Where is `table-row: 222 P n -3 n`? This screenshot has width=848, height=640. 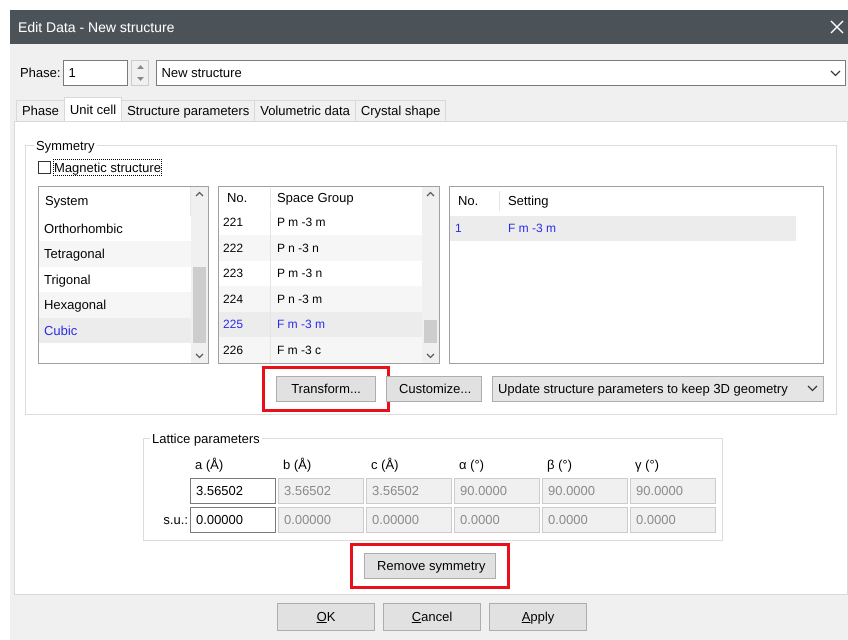
table-row: 222 P n -3 n is located at coordinates (320, 247).